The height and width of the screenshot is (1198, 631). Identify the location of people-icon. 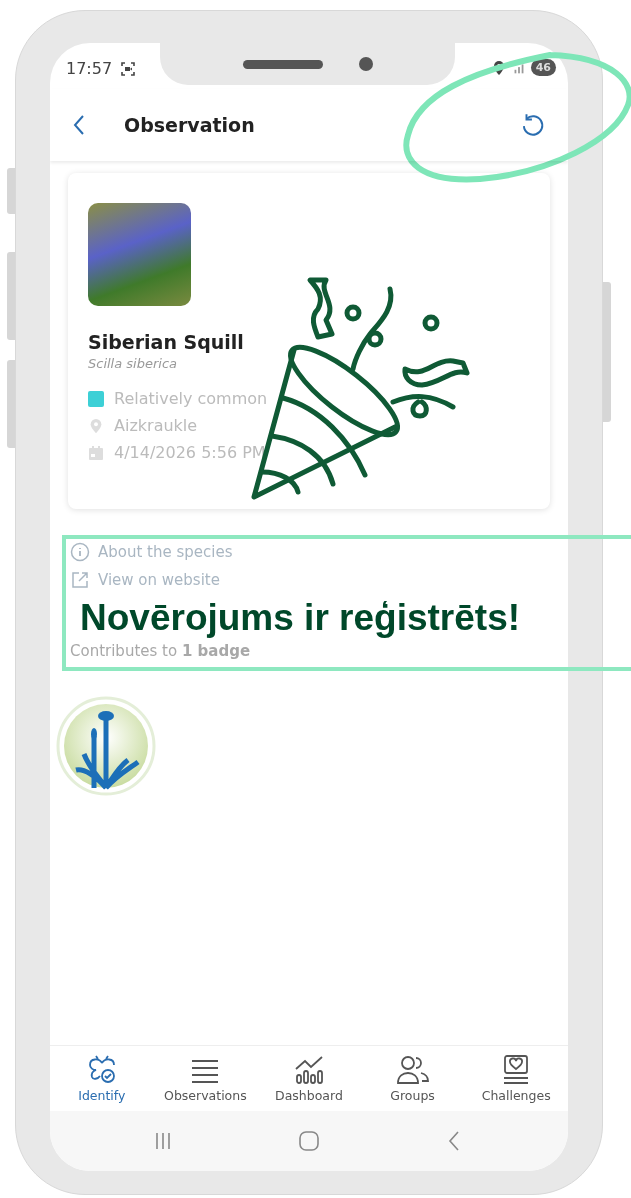
(412, 1069).